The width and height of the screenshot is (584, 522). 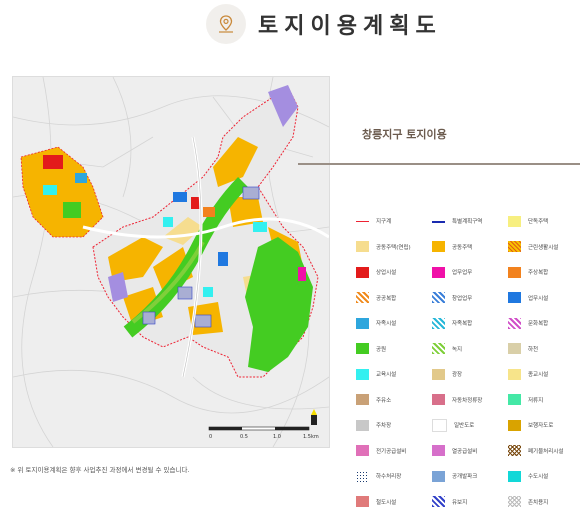 I want to click on legend-label: 공동주택(연립), so click(x=393, y=247).